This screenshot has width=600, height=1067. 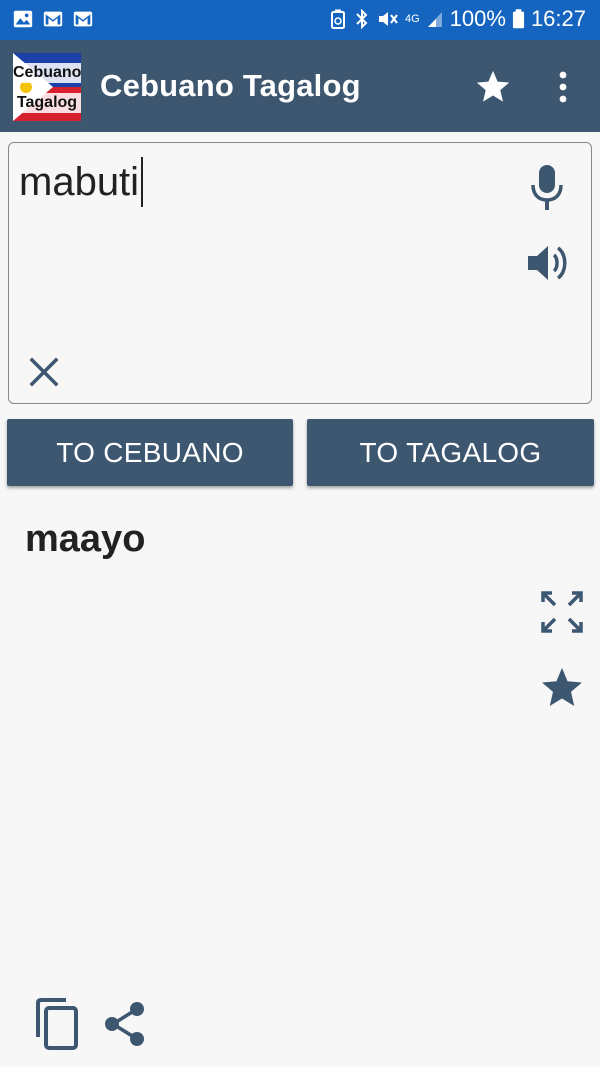 What do you see at coordinates (337, 19) in the screenshot?
I see `battery-saver-icon` at bounding box center [337, 19].